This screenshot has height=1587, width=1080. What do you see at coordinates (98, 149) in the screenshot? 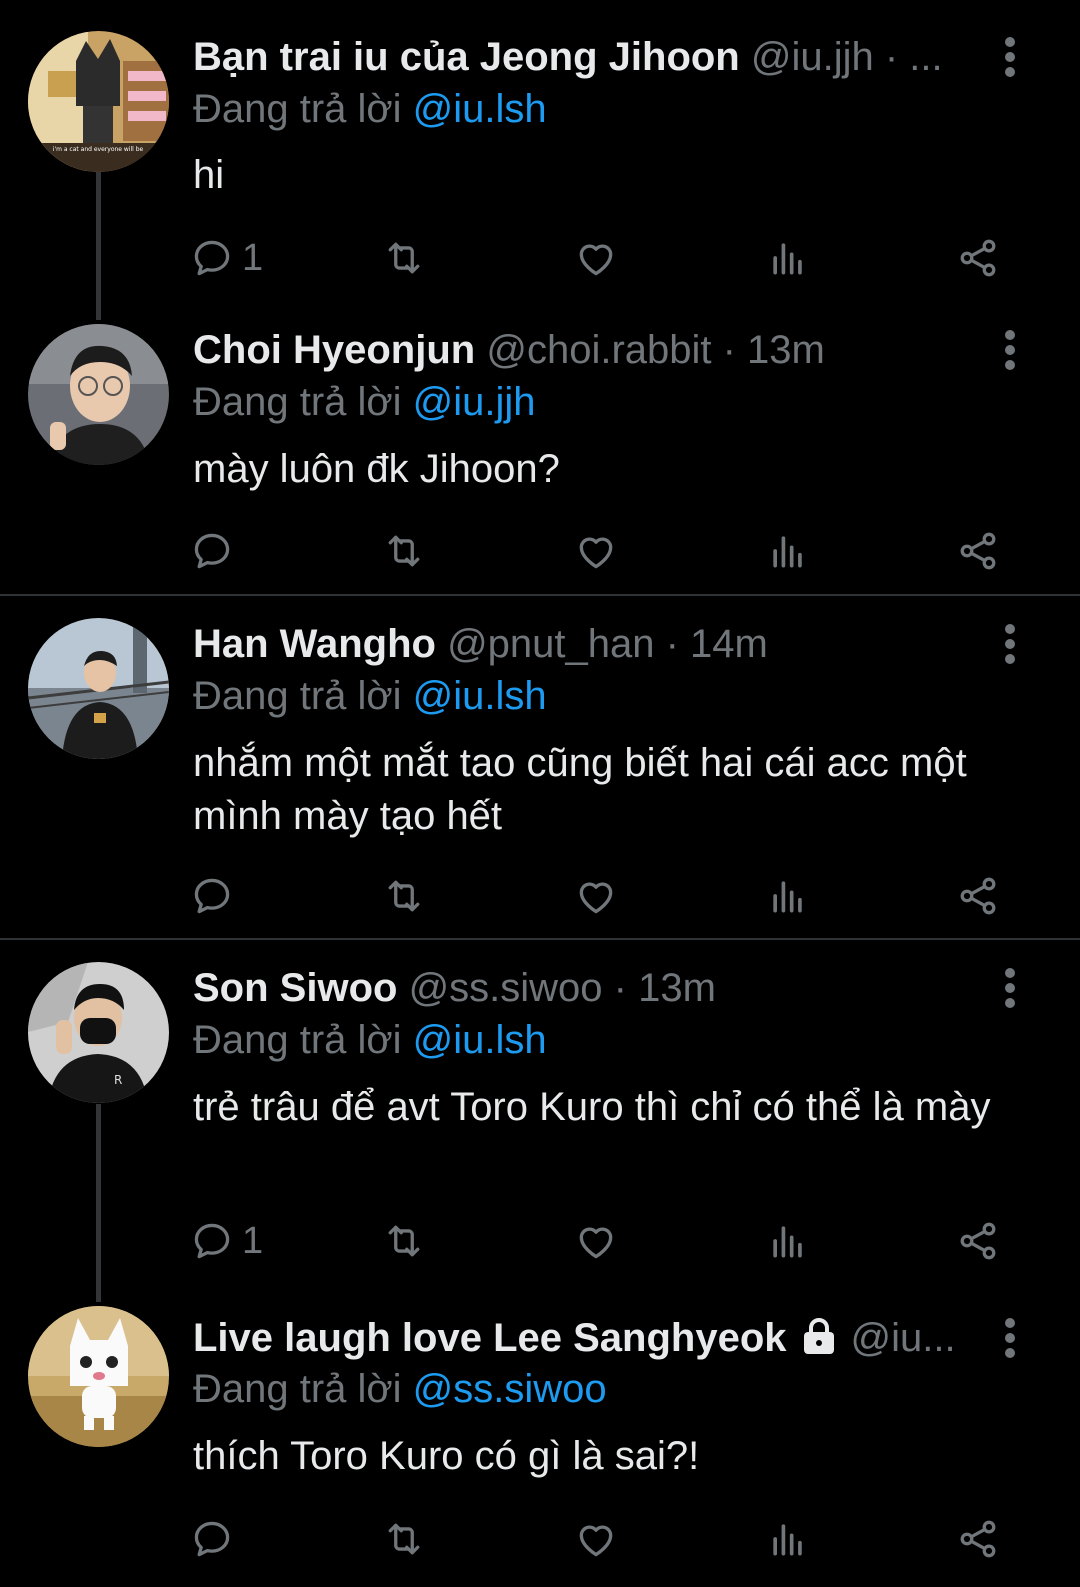
I see `svg-text: i'm a cat and everyone will be` at bounding box center [98, 149].